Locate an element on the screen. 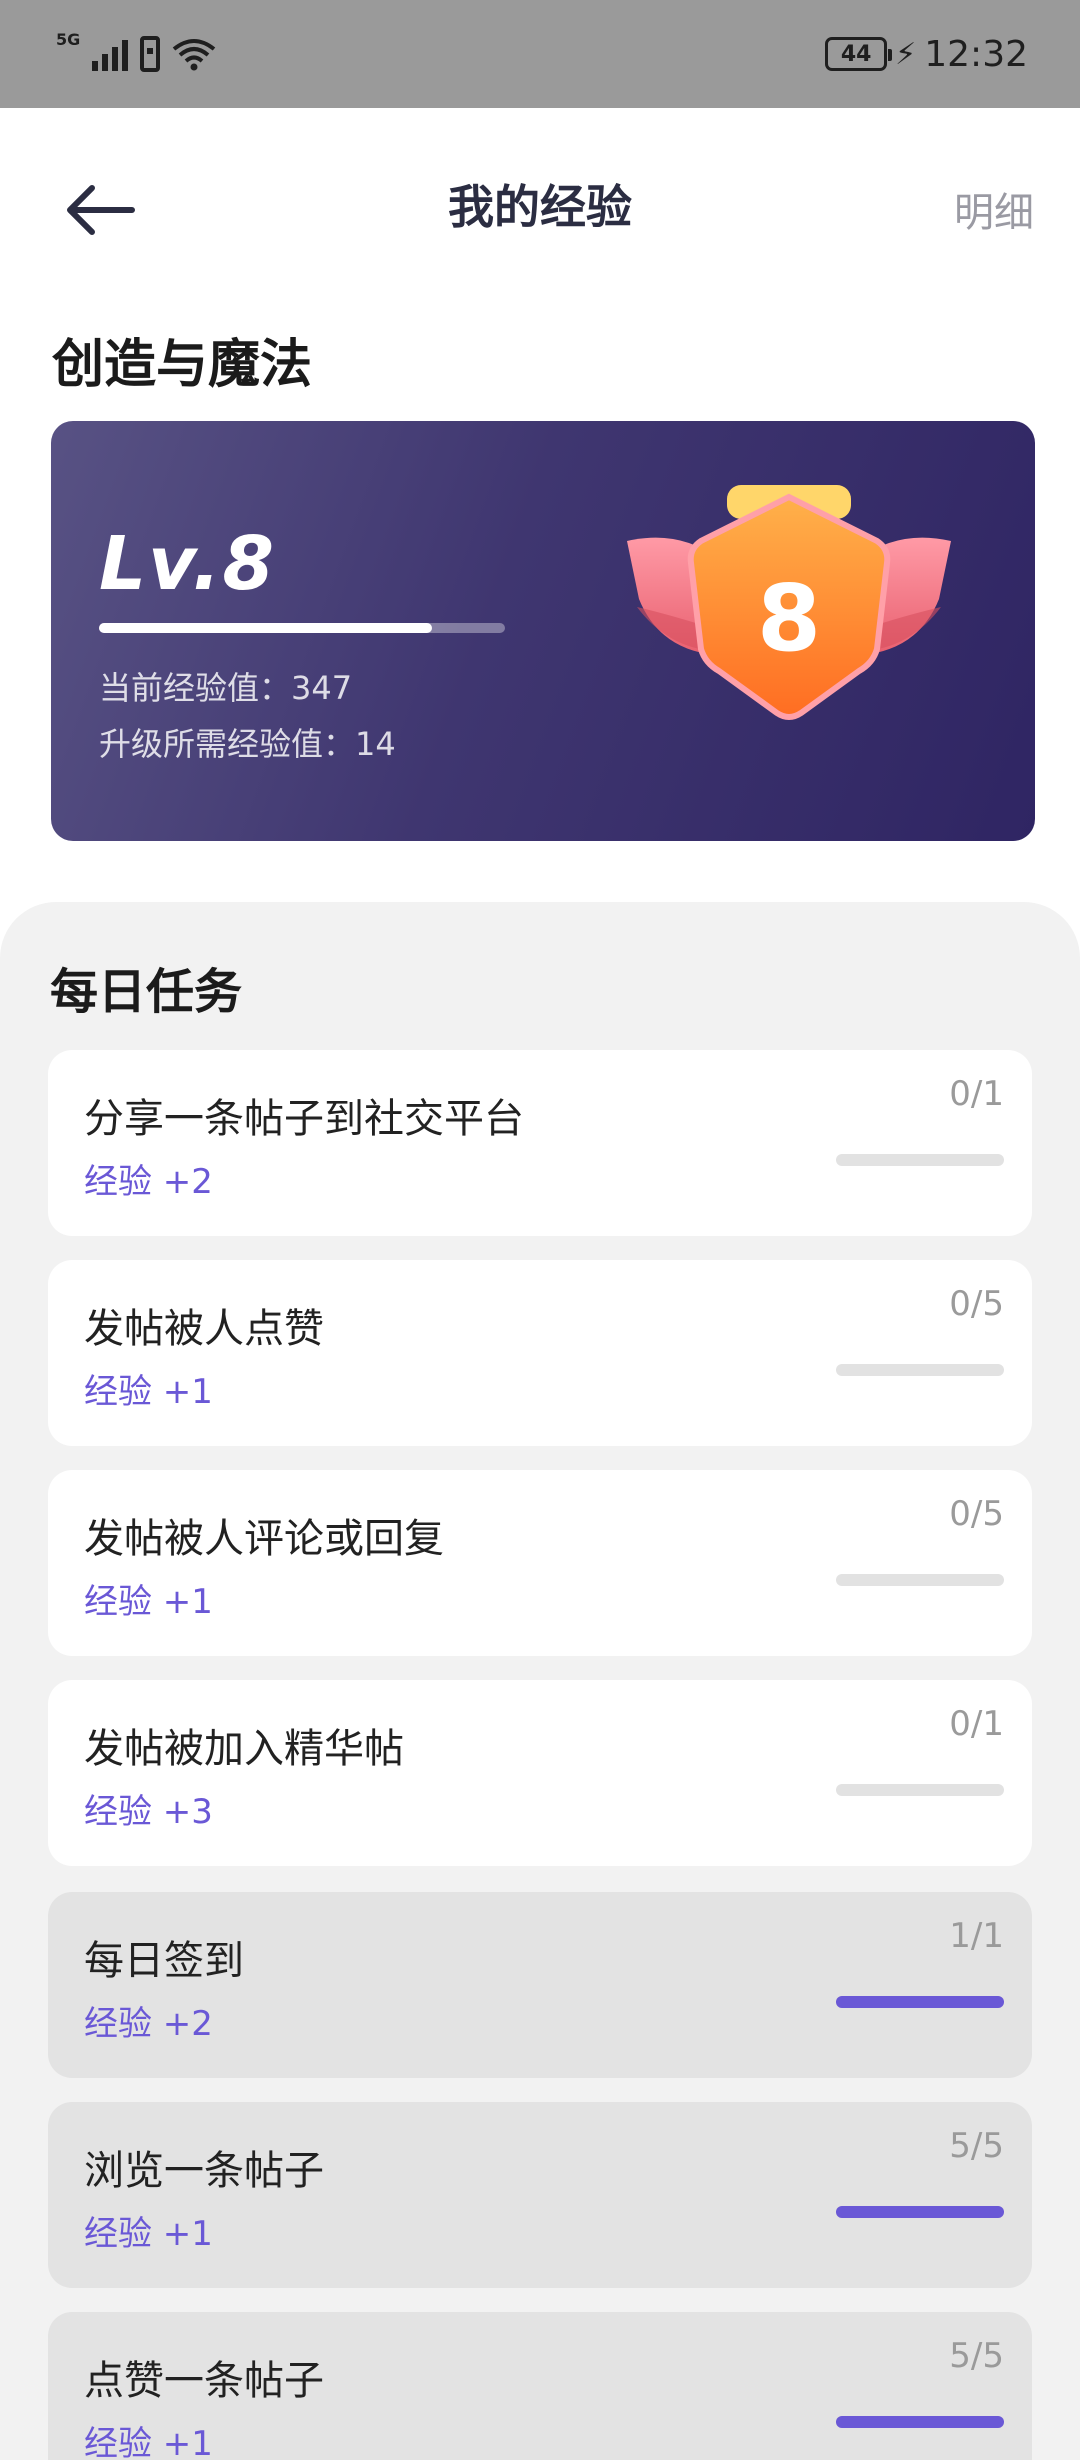 This screenshot has height=2460, width=1080. community-name: 创造与魔法 is located at coordinates (182, 365).